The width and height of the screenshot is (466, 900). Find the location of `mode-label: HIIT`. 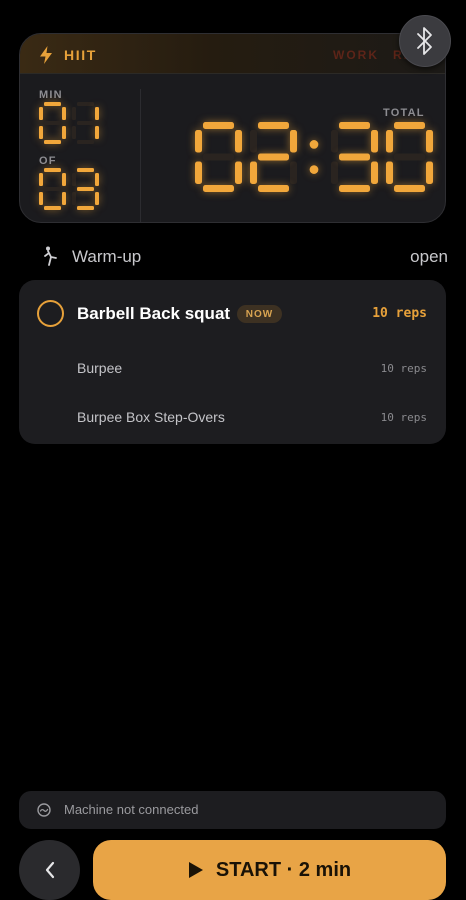

mode-label: HIIT is located at coordinates (80, 55).